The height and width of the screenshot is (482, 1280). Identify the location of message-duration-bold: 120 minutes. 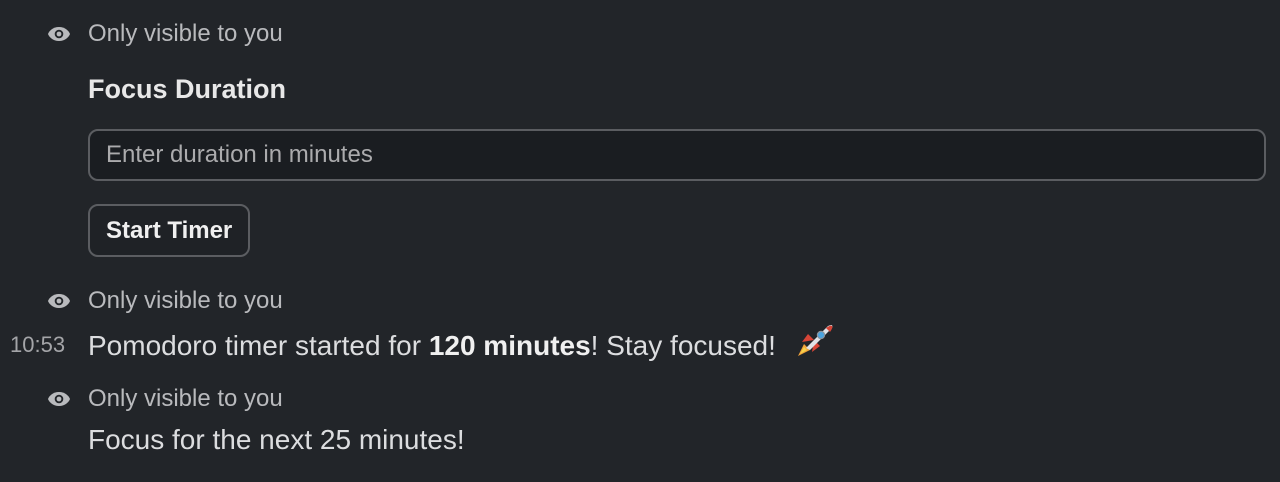
(509, 345).